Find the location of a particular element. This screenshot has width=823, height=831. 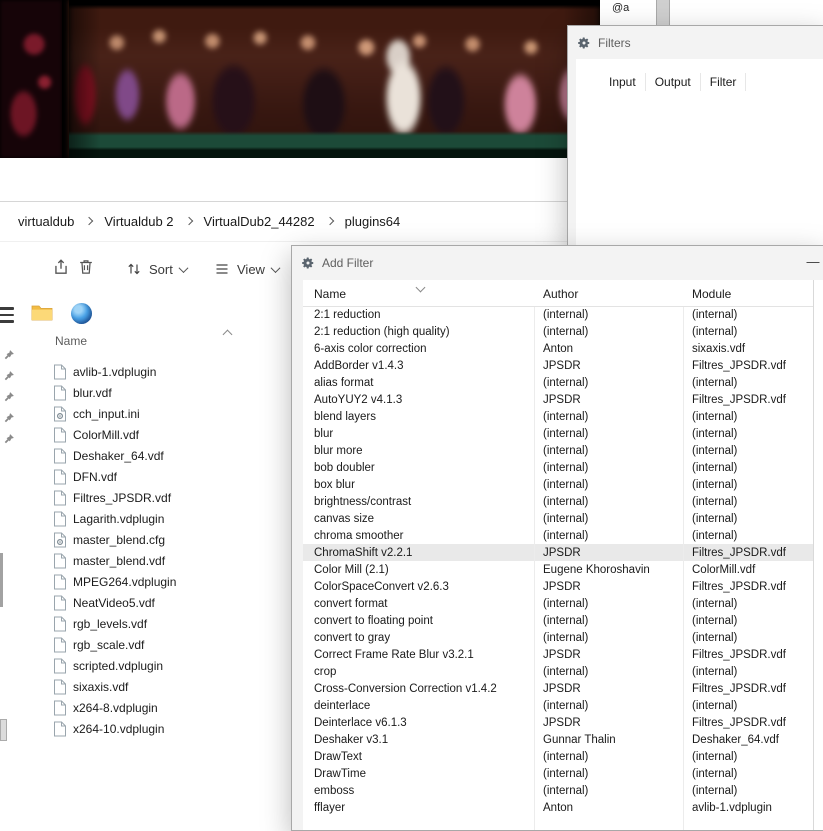

file-item: x264-8.vdplugin is located at coordinates (145, 707).